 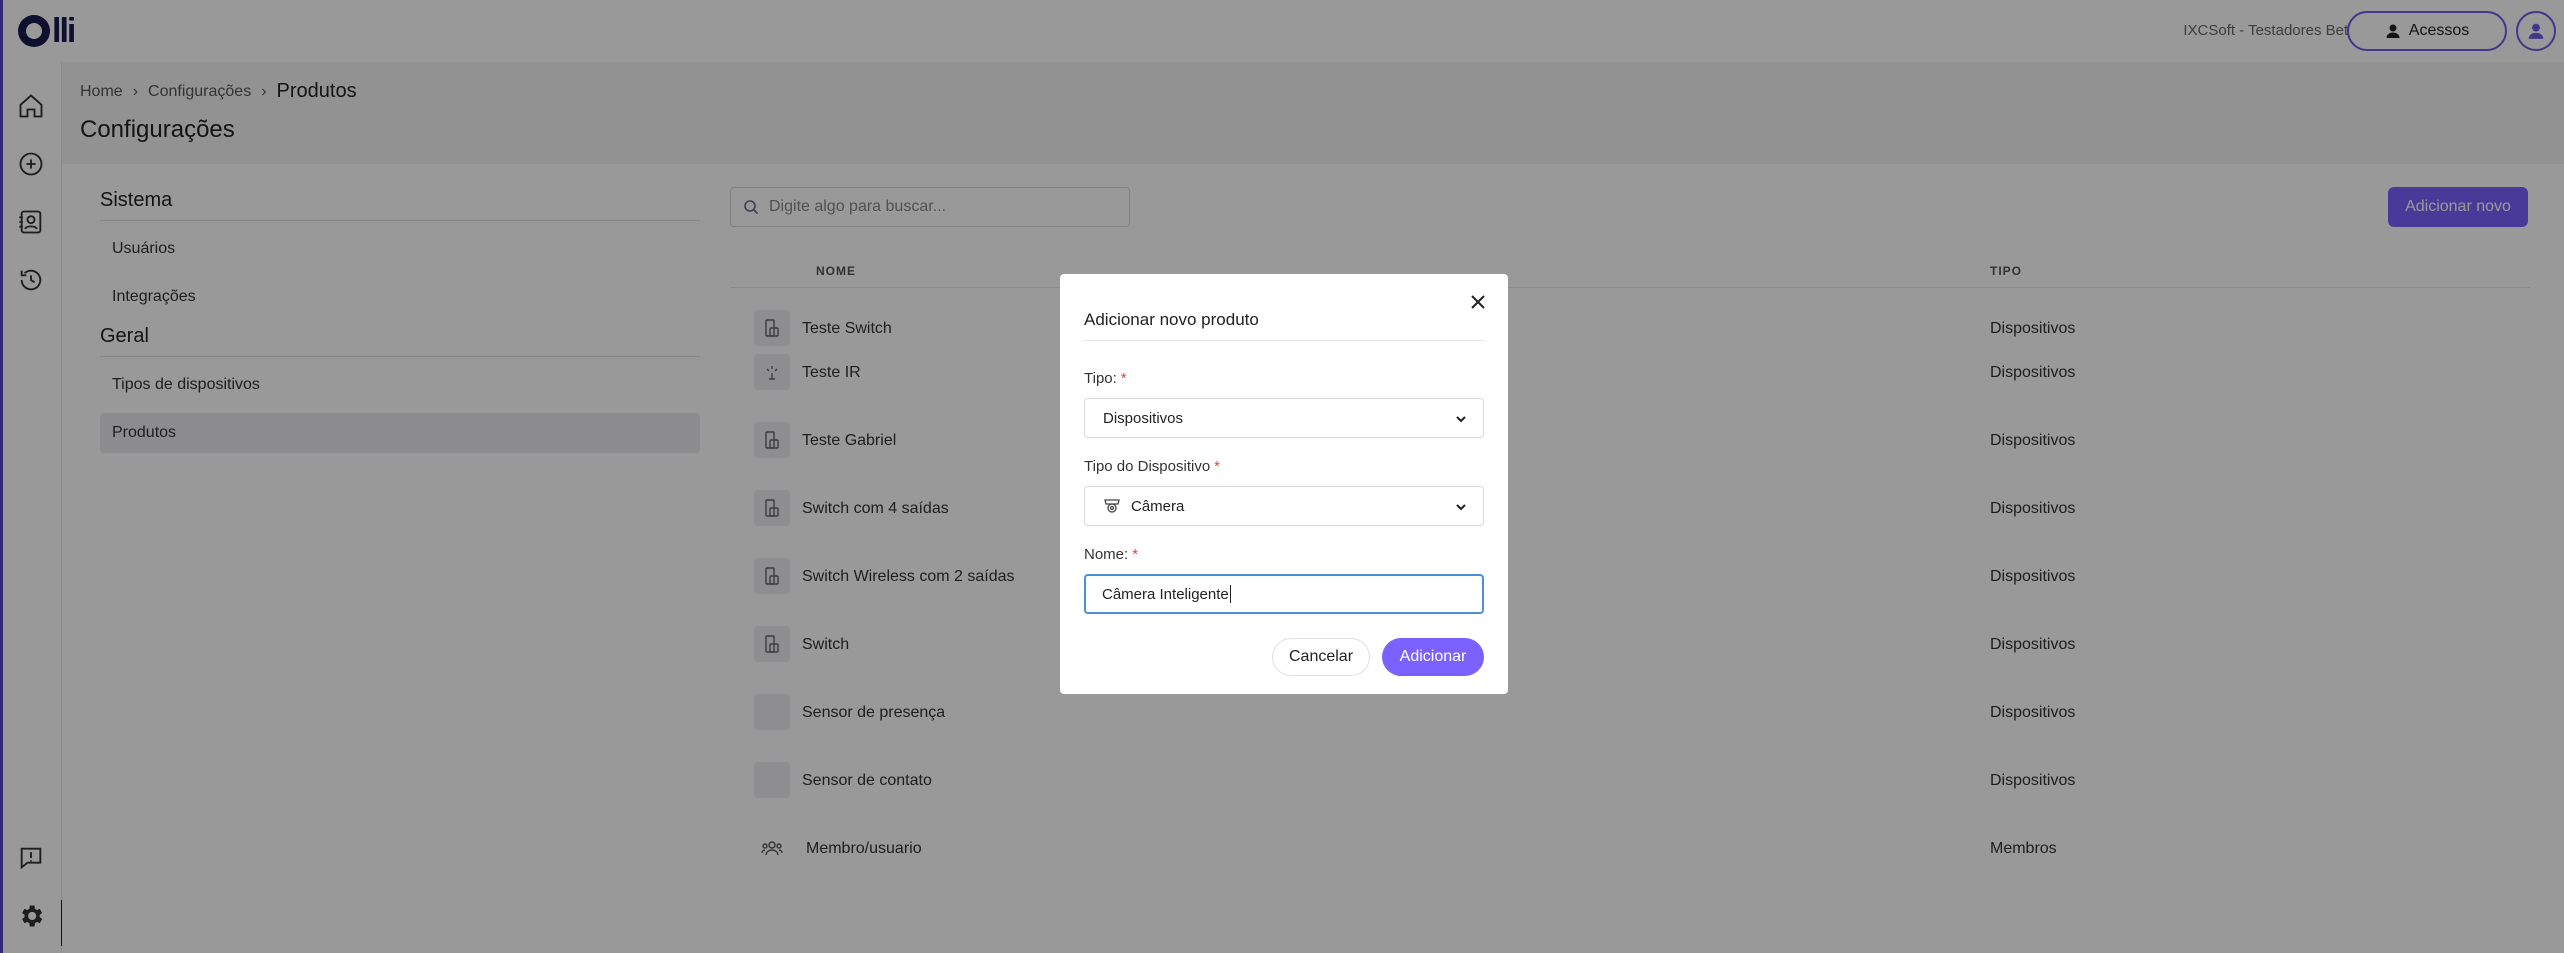 I want to click on device-type-label: Tipo do Dispositivo *, so click(x=1152, y=466).